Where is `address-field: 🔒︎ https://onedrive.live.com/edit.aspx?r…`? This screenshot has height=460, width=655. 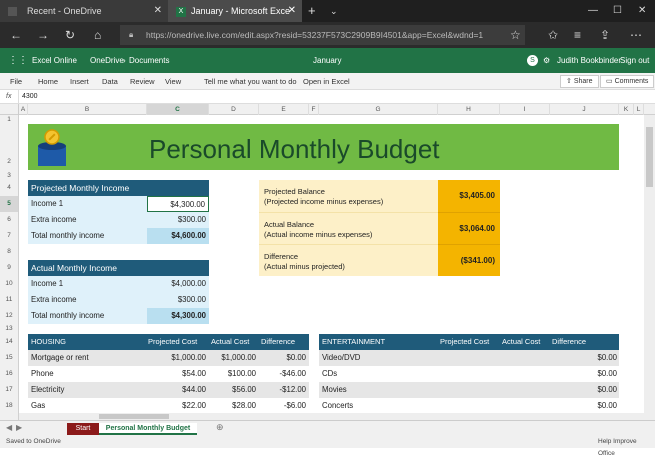
address-field: 🔒︎ https://onedrive.live.com/edit.aspx?r… is located at coordinates (322, 35).